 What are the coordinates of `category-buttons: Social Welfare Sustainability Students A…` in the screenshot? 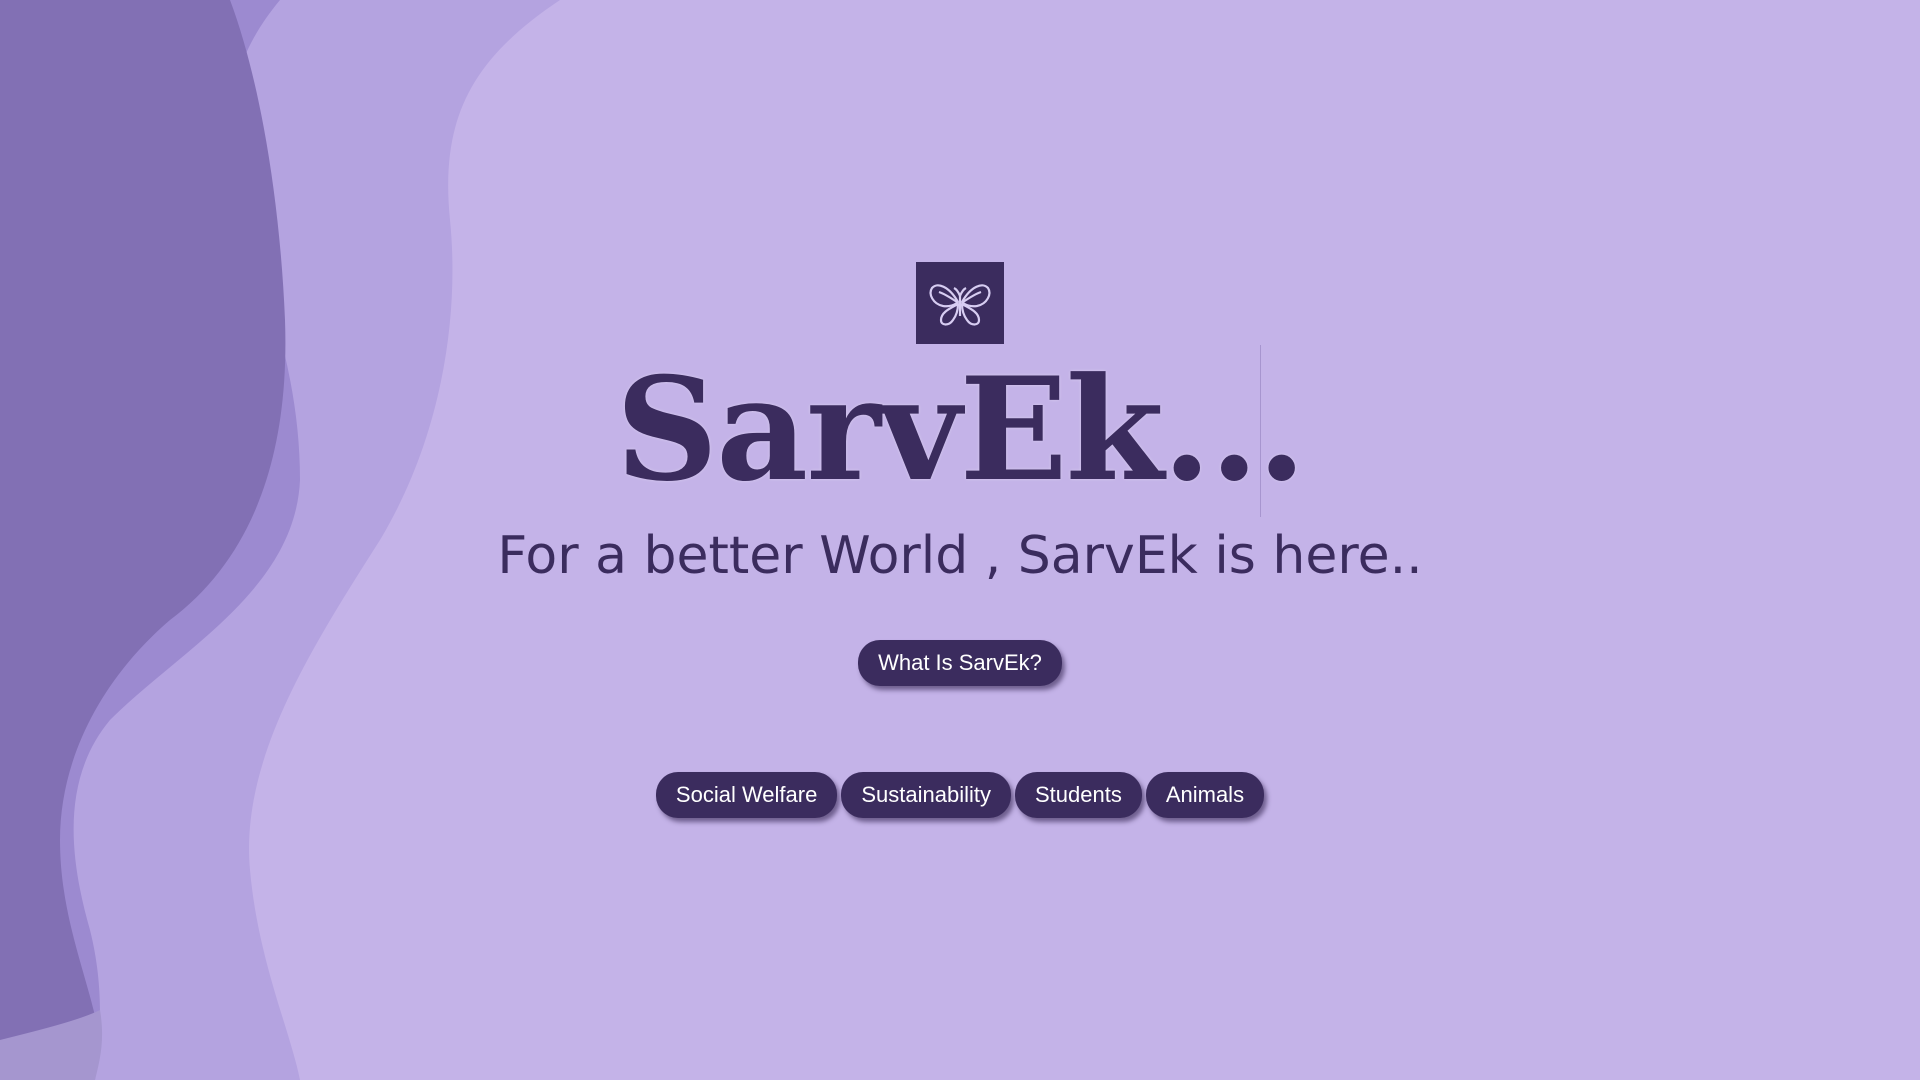 It's located at (960, 795).